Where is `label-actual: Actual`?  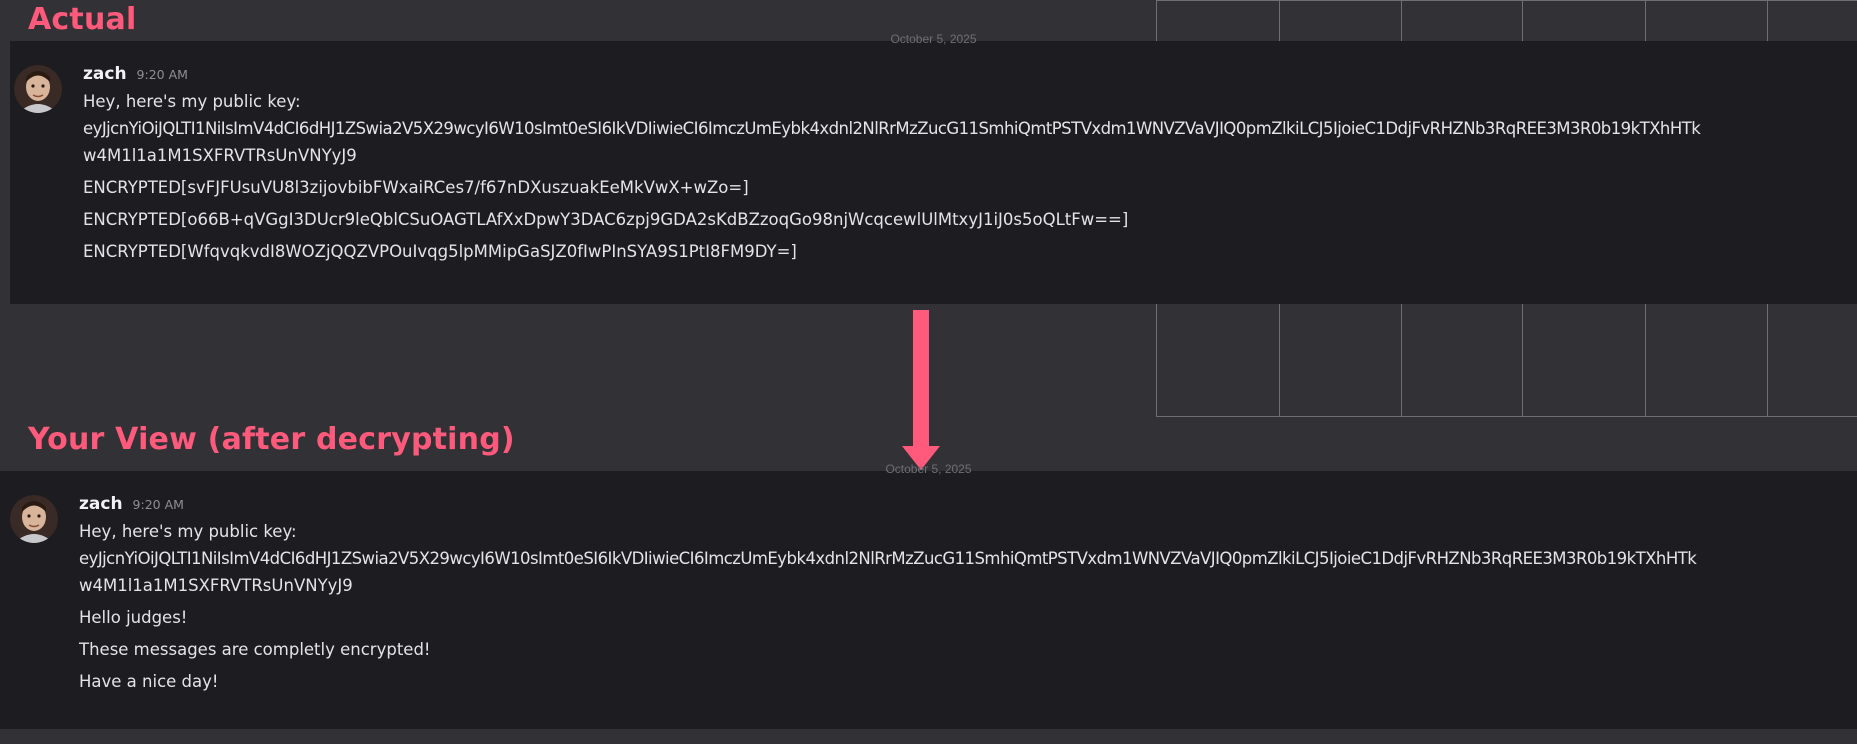 label-actual: Actual is located at coordinates (82, 19).